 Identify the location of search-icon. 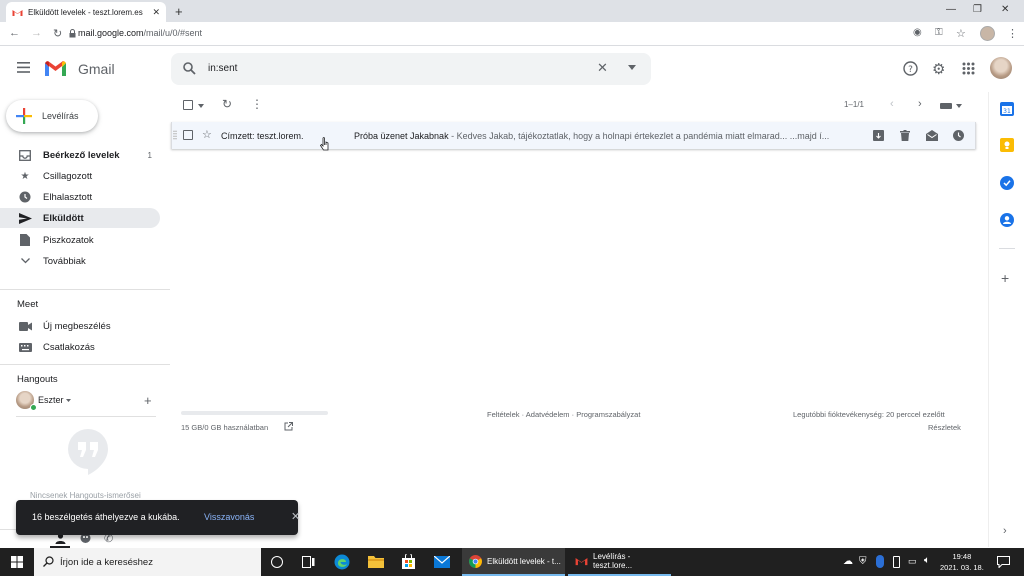
(189, 68).